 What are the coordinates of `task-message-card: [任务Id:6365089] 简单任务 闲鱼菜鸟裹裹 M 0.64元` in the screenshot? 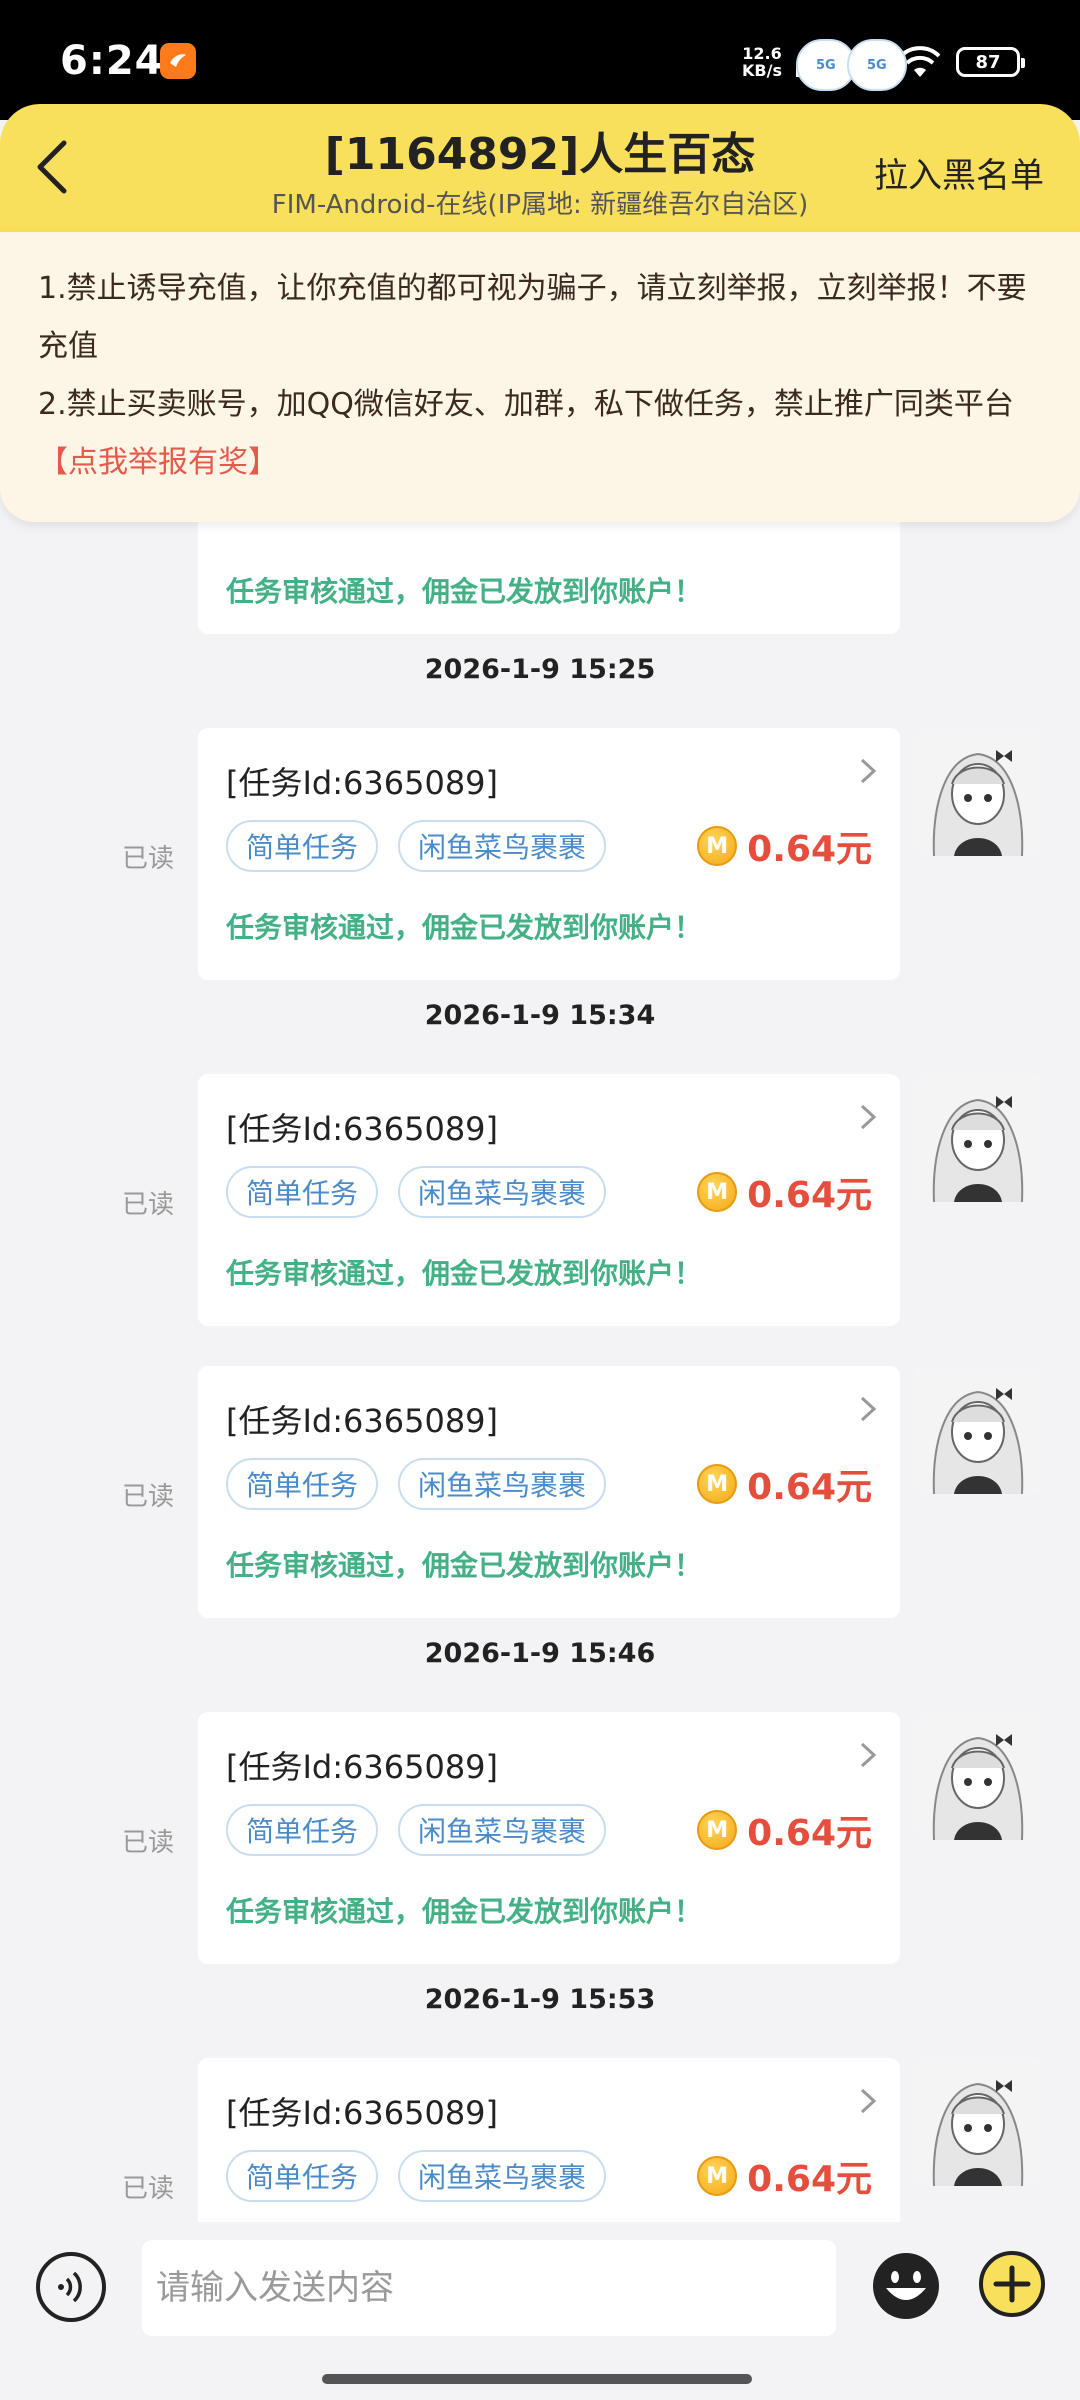 It's located at (549, 2140).